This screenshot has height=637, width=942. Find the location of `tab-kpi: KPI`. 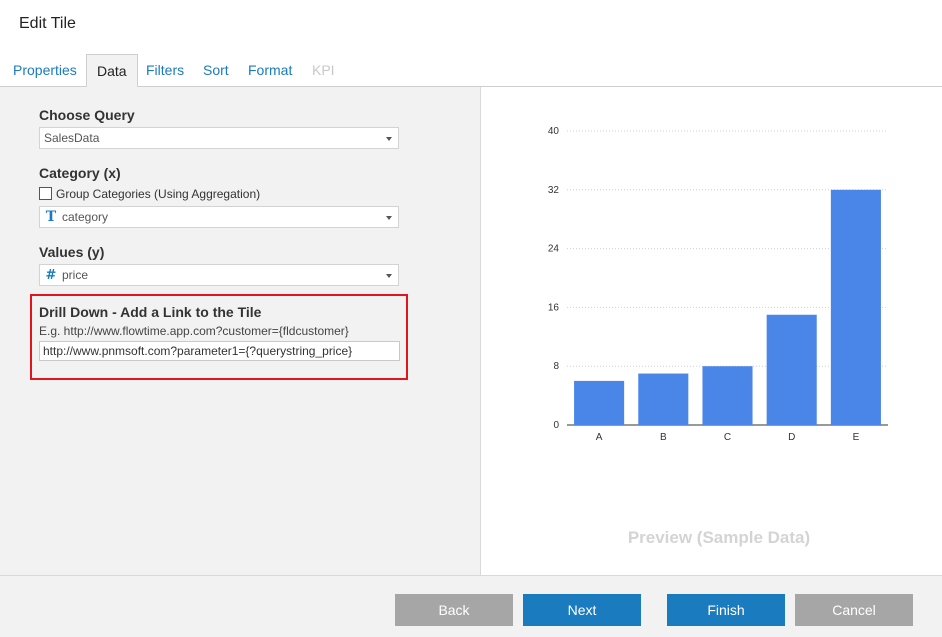

tab-kpi: KPI is located at coordinates (323, 70).